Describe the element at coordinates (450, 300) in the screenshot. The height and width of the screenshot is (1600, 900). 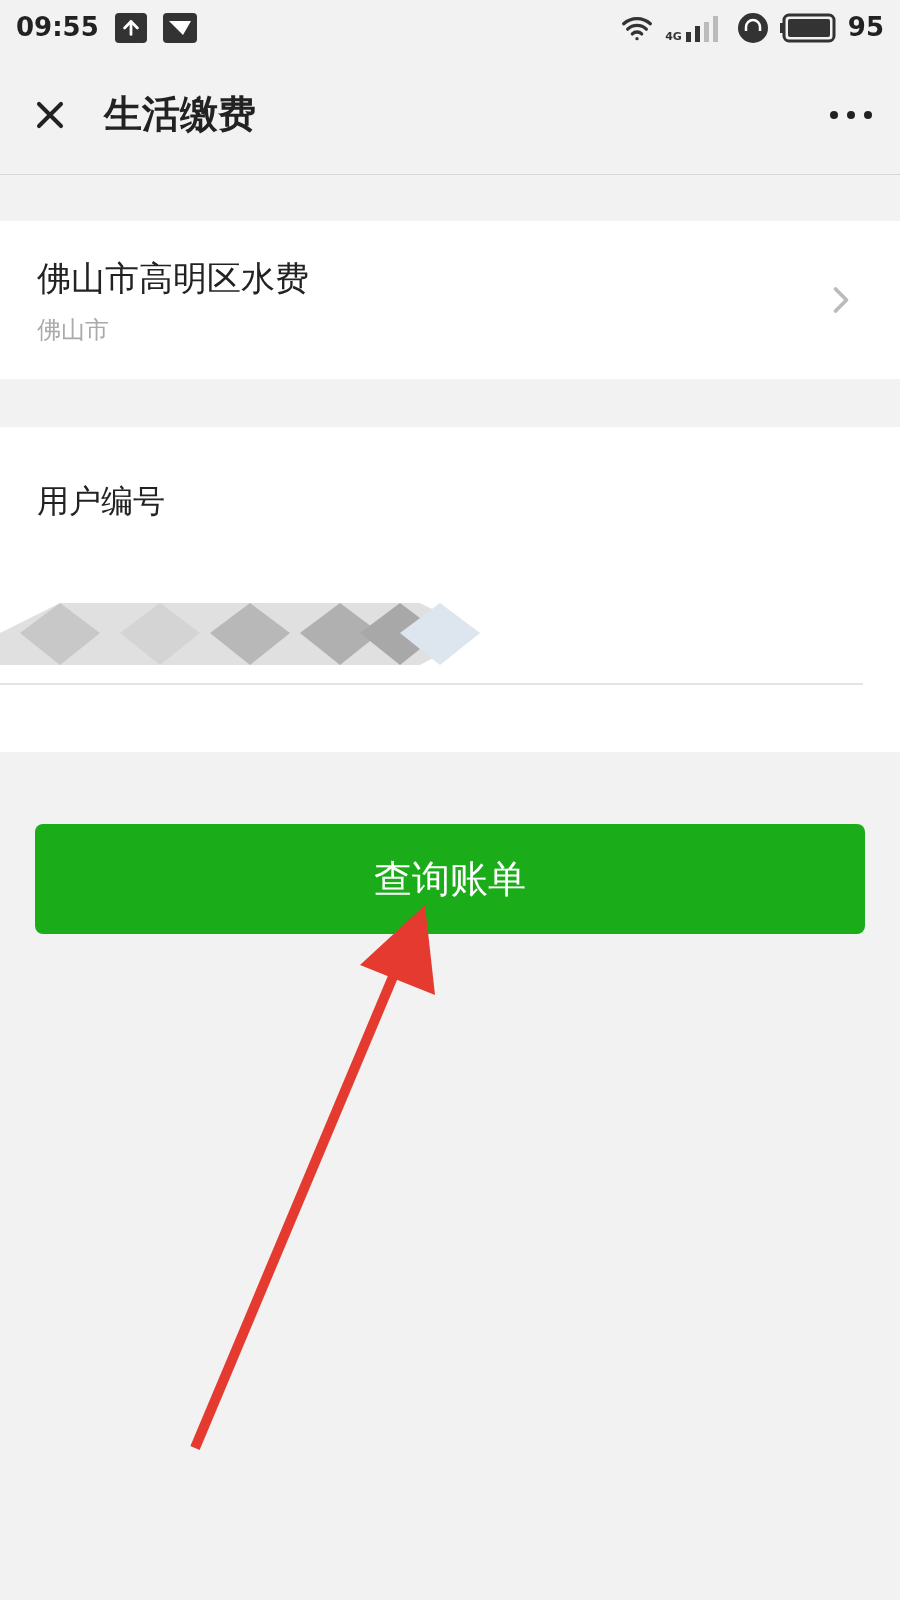
I see `biller-row: 佛山市高明区水费 佛山市` at that location.